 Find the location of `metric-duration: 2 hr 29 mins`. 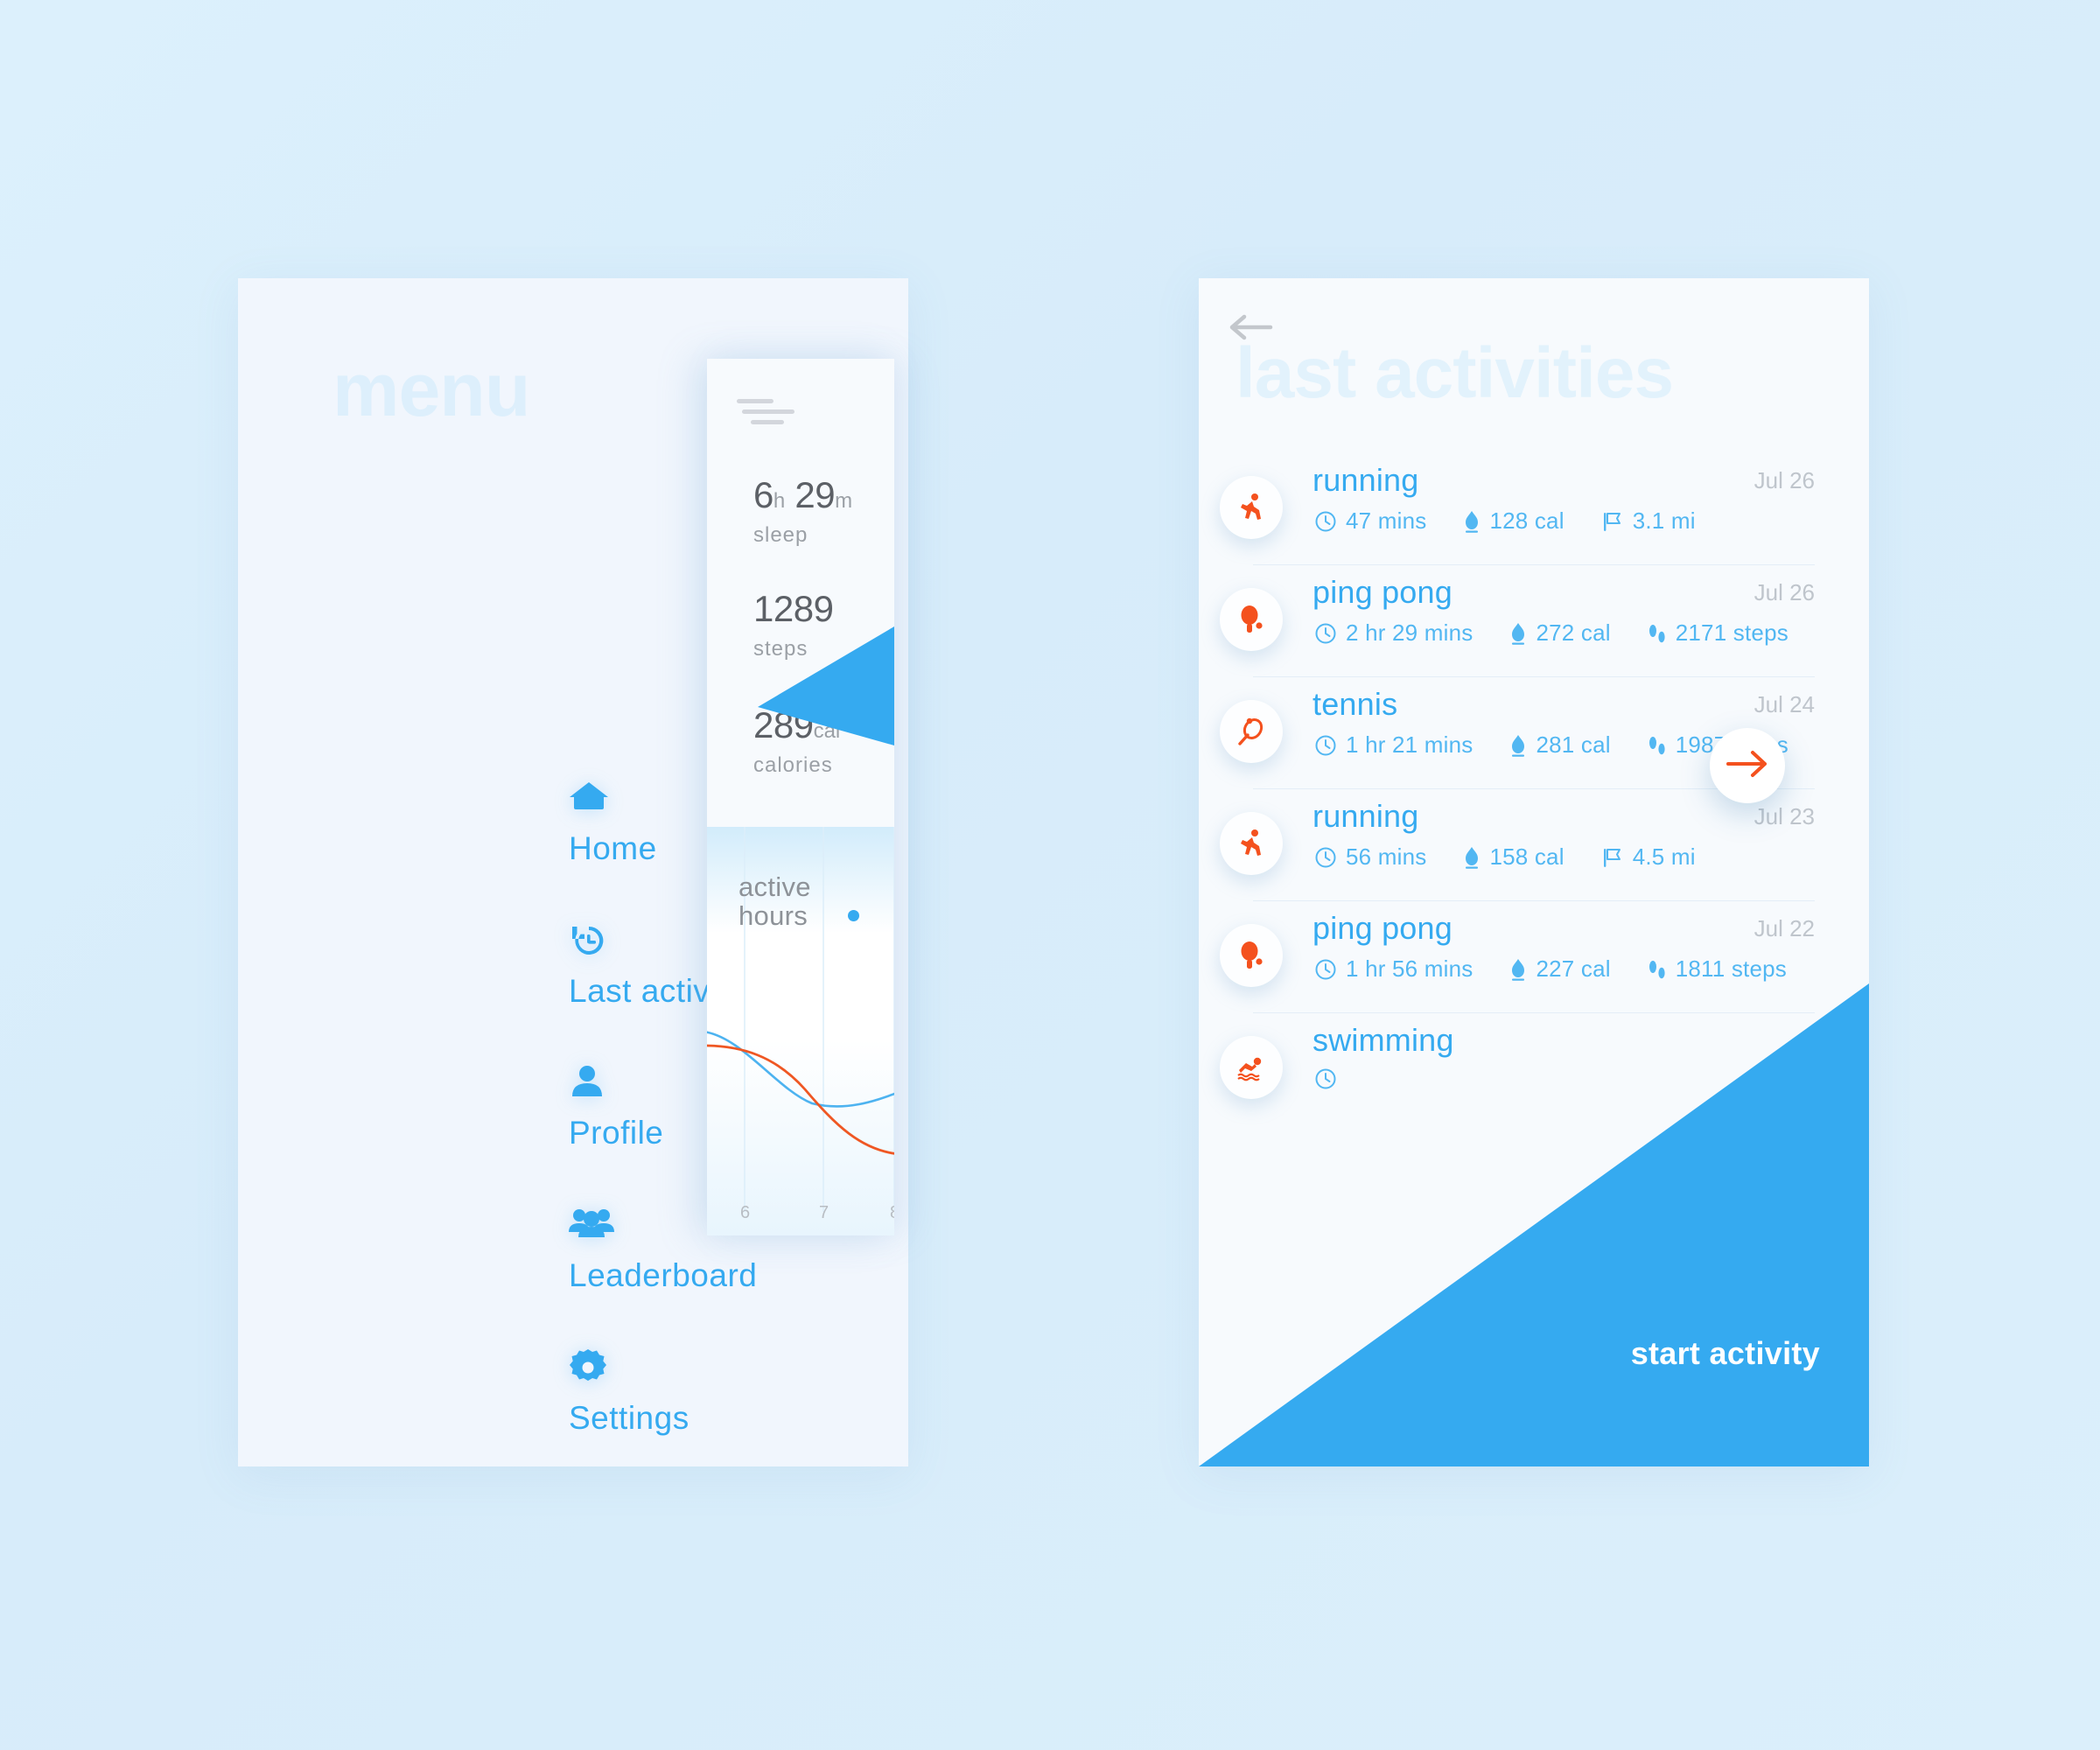

metric-duration: 2 hr 29 mins is located at coordinates (1393, 633).